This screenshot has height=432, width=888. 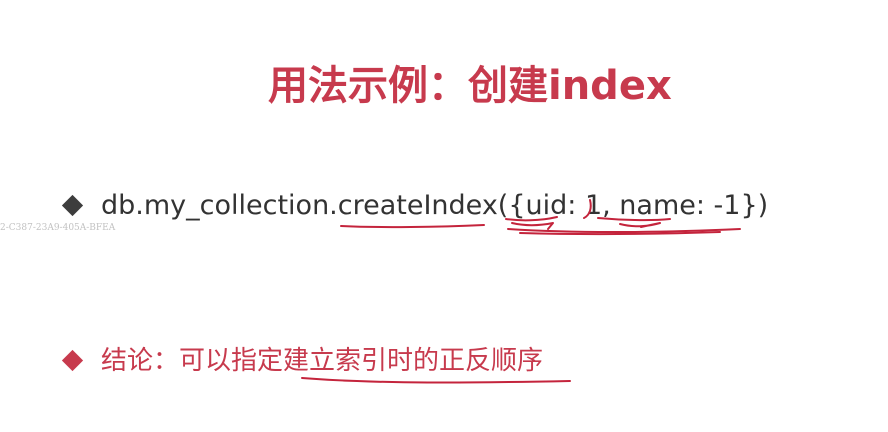 I want to click on watermark-text: 2-C387-23A9-405A-BFEA, so click(x=58, y=228).